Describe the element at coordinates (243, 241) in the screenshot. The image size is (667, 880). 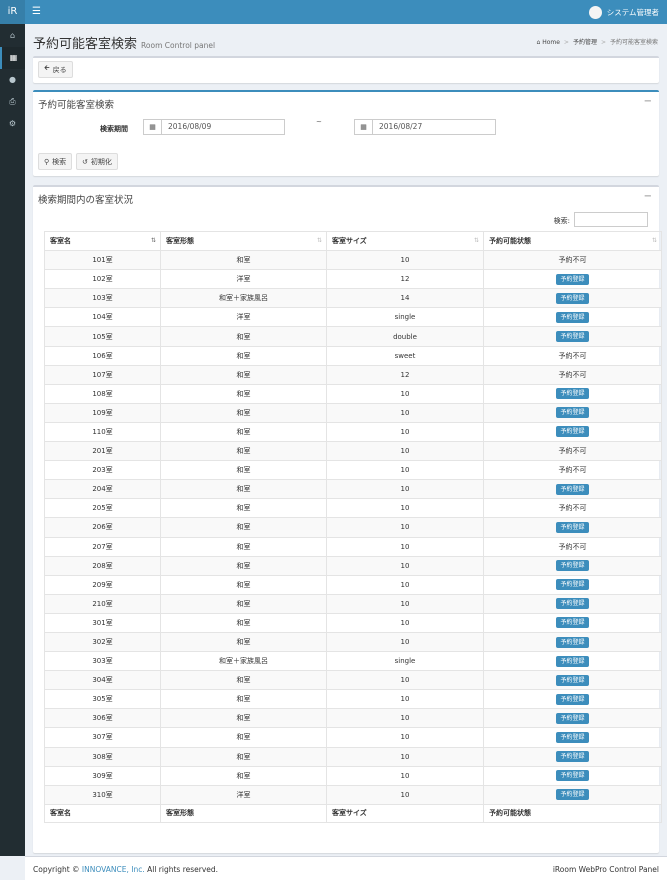
I see `column-header-room-type: 客室形態 ⇅` at that location.